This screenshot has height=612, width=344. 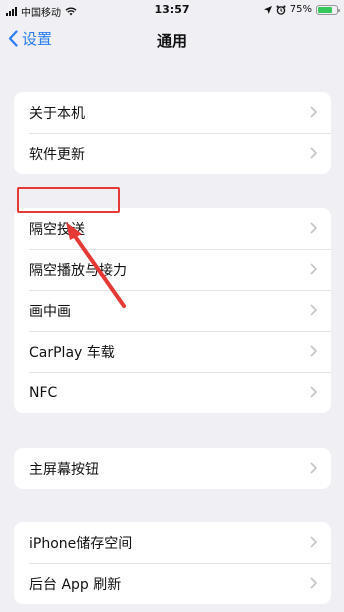 I want to click on row-label: iPhone储存空间, so click(x=81, y=543).